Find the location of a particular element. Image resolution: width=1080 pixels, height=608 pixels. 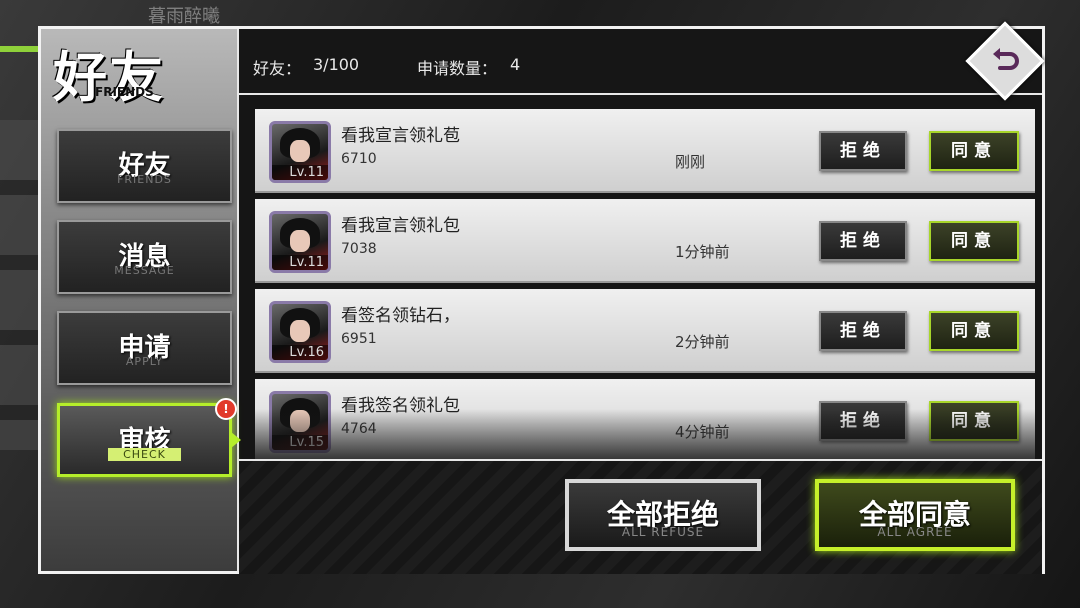

request-row: Lv.11 看我宣言领礼包 7038 1分钟前 拒绝 同意 is located at coordinates (645, 241).